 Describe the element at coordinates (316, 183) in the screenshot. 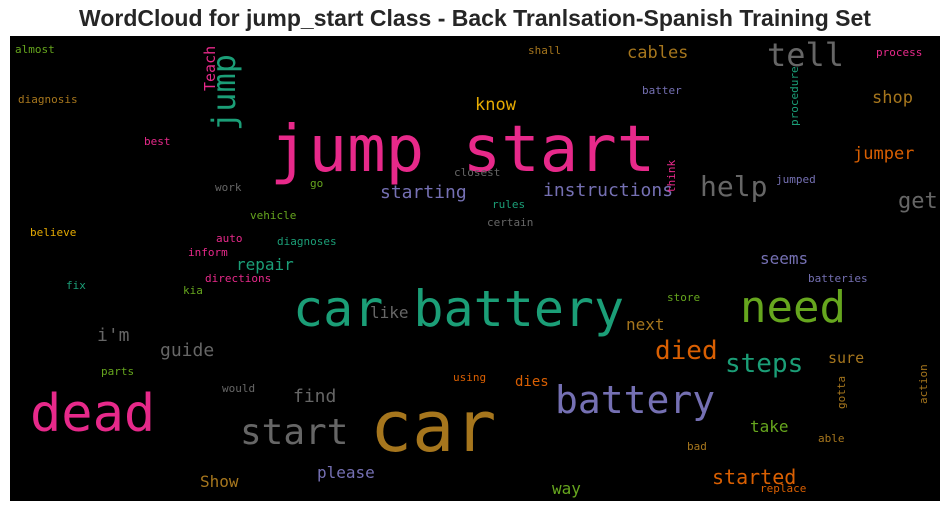

I see `word-go: go` at that location.